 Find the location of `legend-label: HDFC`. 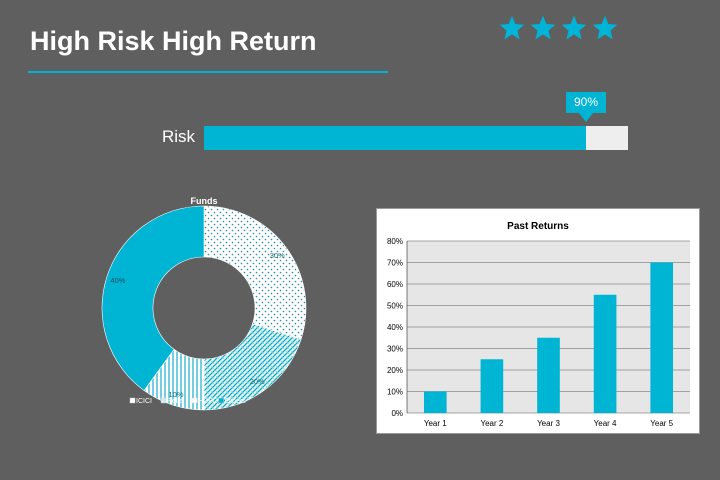

legend-label: HDFC is located at coordinates (207, 401).